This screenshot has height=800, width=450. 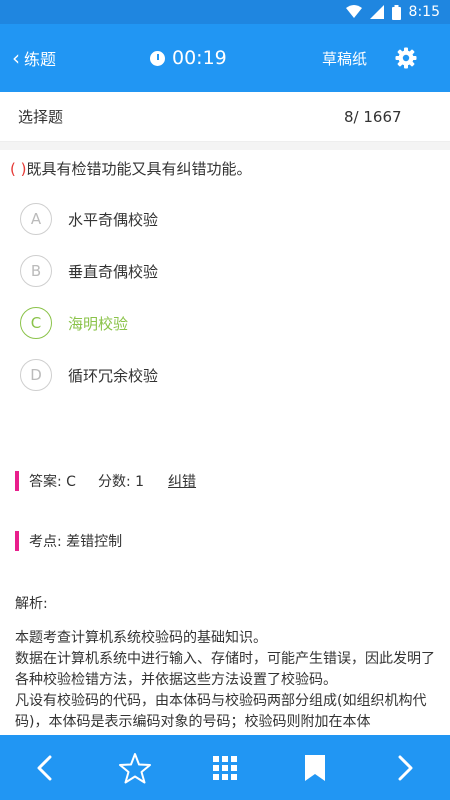 I want to click on chevron-right-icon, so click(x=405, y=767).